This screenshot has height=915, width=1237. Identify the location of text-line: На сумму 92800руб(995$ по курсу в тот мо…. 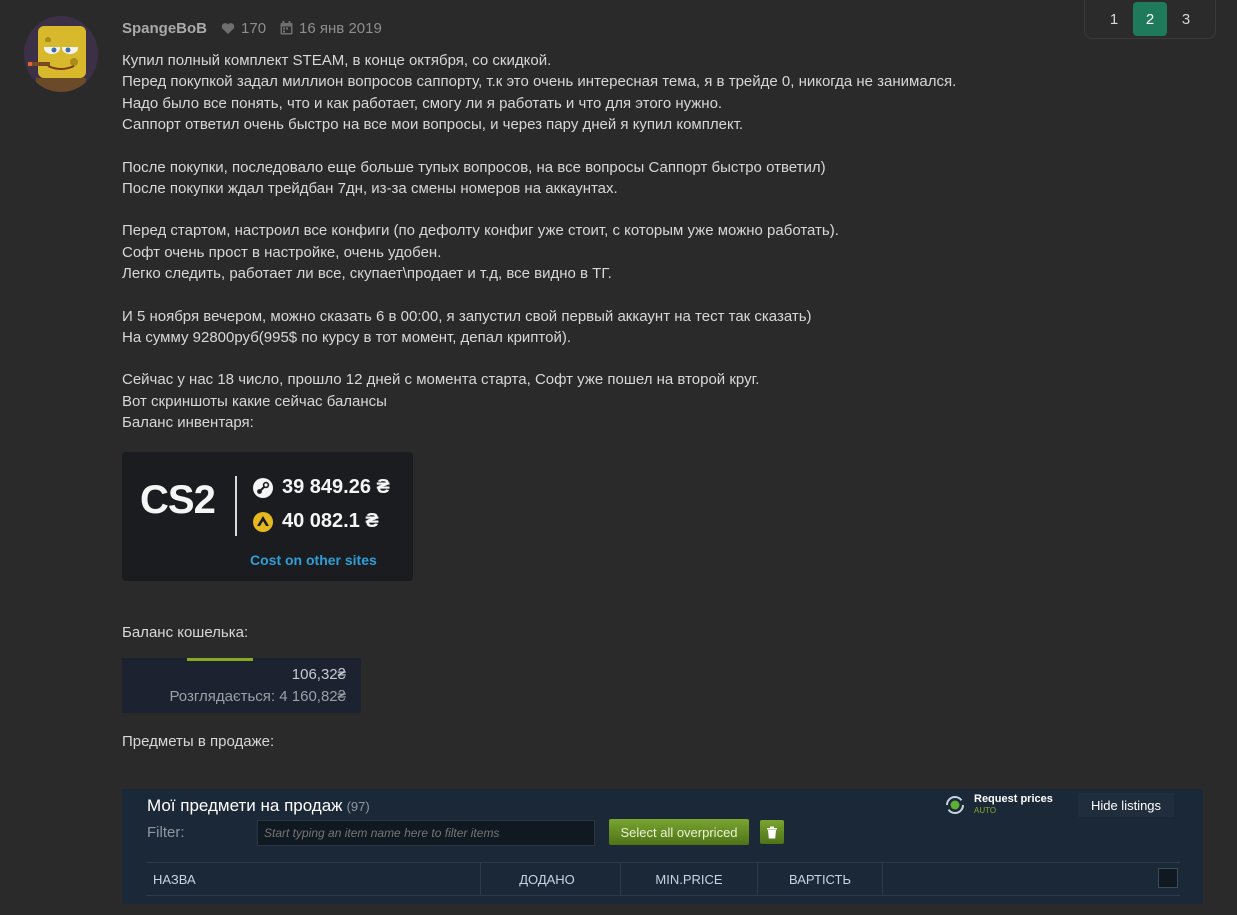
(347, 338).